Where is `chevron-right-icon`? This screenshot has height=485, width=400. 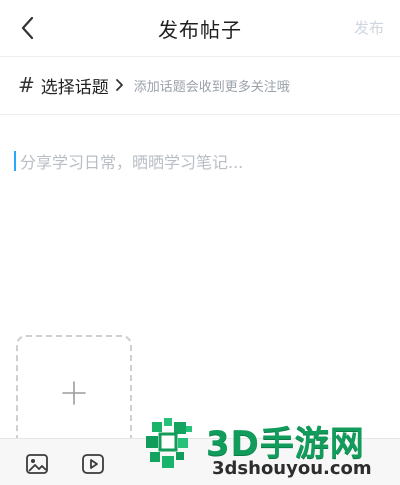
chevron-right-icon is located at coordinates (119, 85).